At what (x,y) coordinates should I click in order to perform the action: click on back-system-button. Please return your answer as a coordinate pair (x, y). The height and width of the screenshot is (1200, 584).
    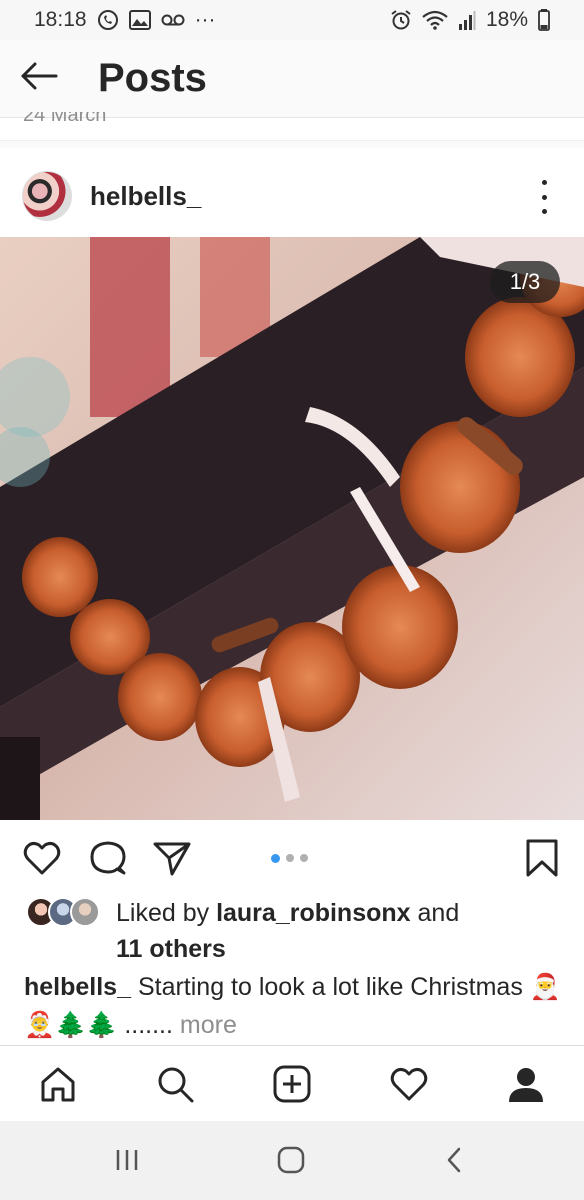
    Looking at the image, I should click on (454, 1160).